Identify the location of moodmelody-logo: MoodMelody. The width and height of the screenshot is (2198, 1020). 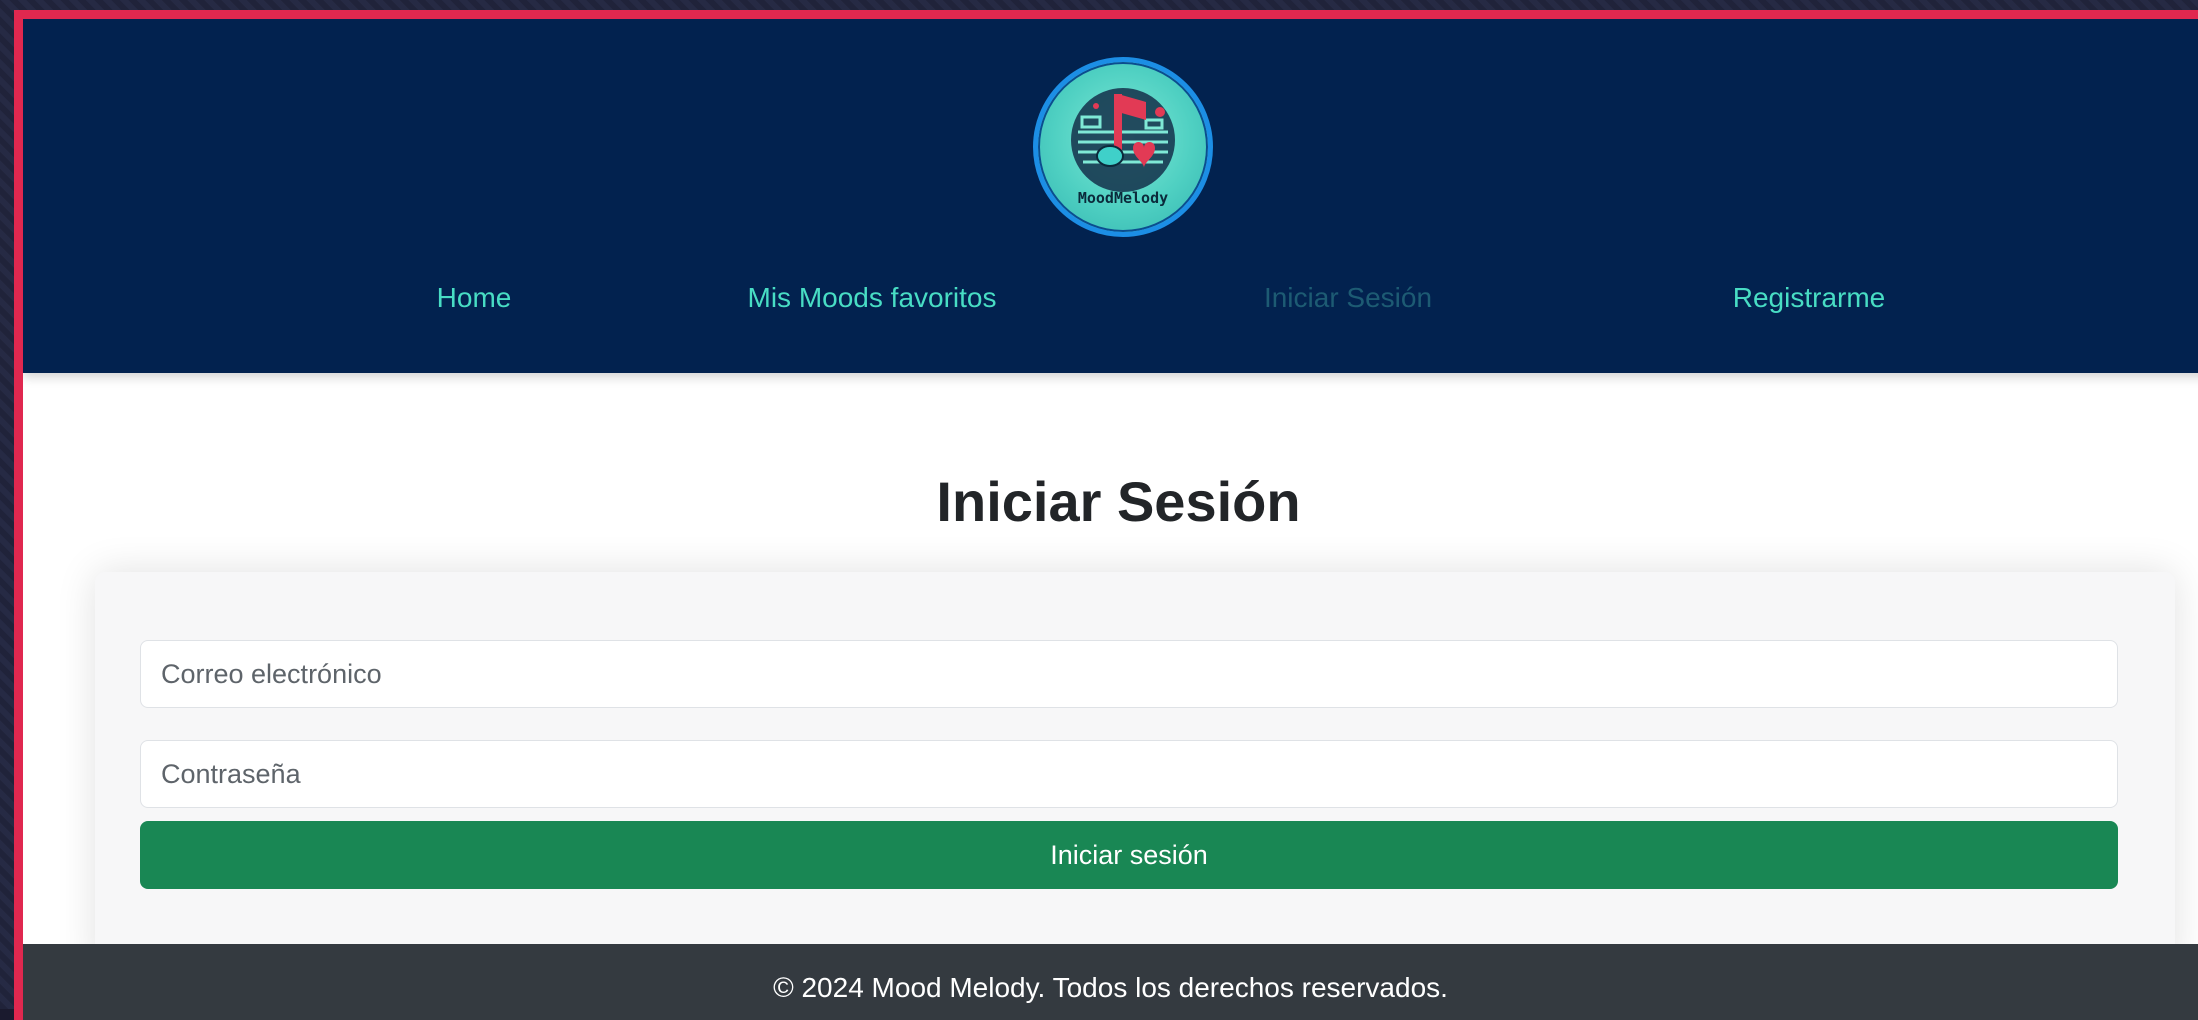
(1123, 147).